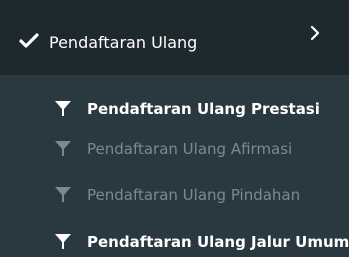 This screenshot has height=257, width=349. What do you see at coordinates (190, 149) in the screenshot?
I see `submenu-item-label: Pendaftaran Ulang Afirmasi` at bounding box center [190, 149].